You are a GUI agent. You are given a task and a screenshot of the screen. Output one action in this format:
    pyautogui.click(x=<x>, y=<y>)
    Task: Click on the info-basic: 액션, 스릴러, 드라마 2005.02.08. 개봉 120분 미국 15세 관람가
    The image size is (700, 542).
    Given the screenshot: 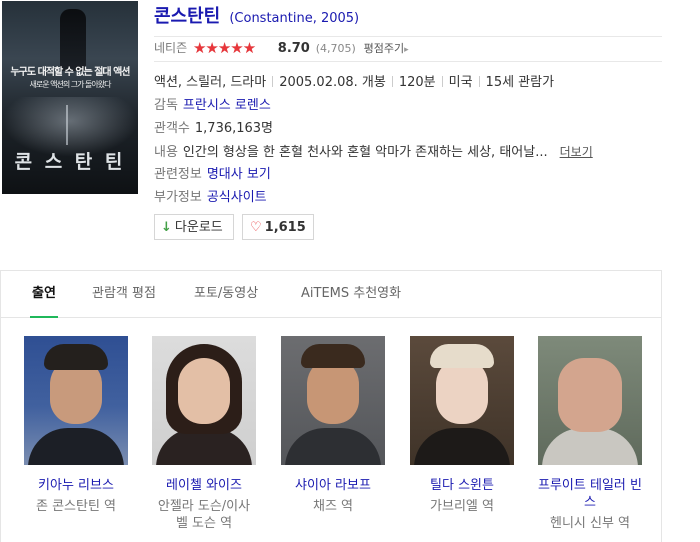 What is the action you would take?
    pyautogui.click(x=354, y=83)
    